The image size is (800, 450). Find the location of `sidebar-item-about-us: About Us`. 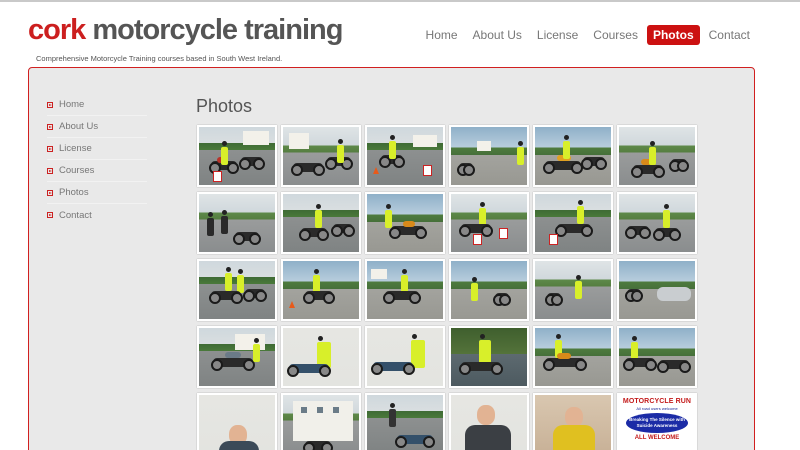

sidebar-item-about-us: About Us is located at coordinates (97, 127).